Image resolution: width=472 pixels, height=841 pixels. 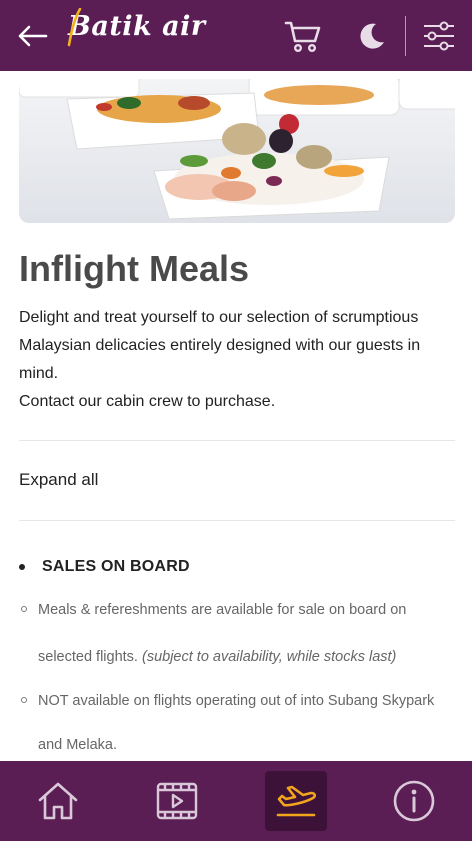 What do you see at coordinates (116, 566) in the screenshot?
I see `section-title: SALES ON BOARD` at bounding box center [116, 566].